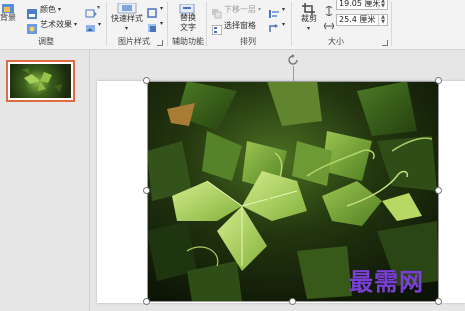 This screenshot has height=311, width=465. What do you see at coordinates (99, 25) in the screenshot?
I see `change-picture-dropdown-icon: ▾` at bounding box center [99, 25].